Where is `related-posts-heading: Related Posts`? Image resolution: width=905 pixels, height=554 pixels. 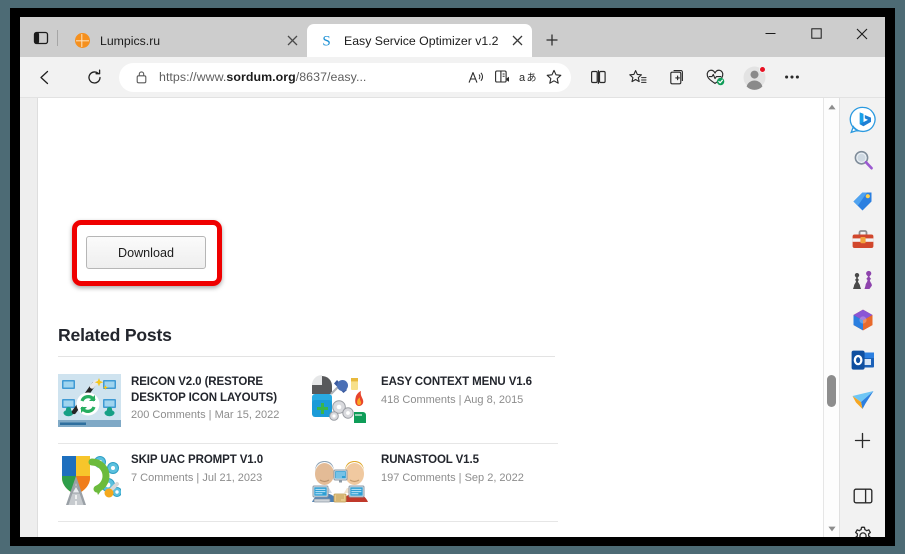 related-posts-heading: Related Posts is located at coordinates (115, 335).